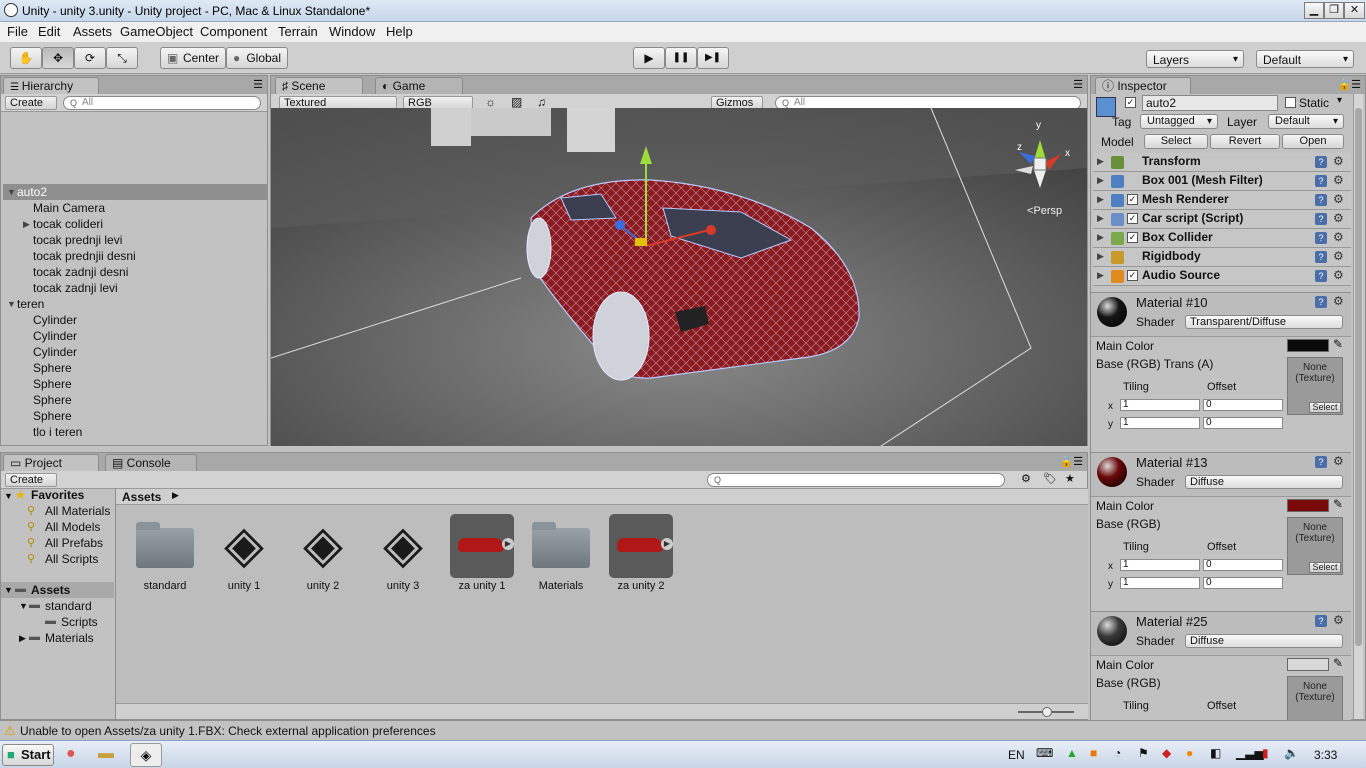  Describe the element at coordinates (403, 554) in the screenshot. I see `asset-item: ◈ unity 3` at that location.